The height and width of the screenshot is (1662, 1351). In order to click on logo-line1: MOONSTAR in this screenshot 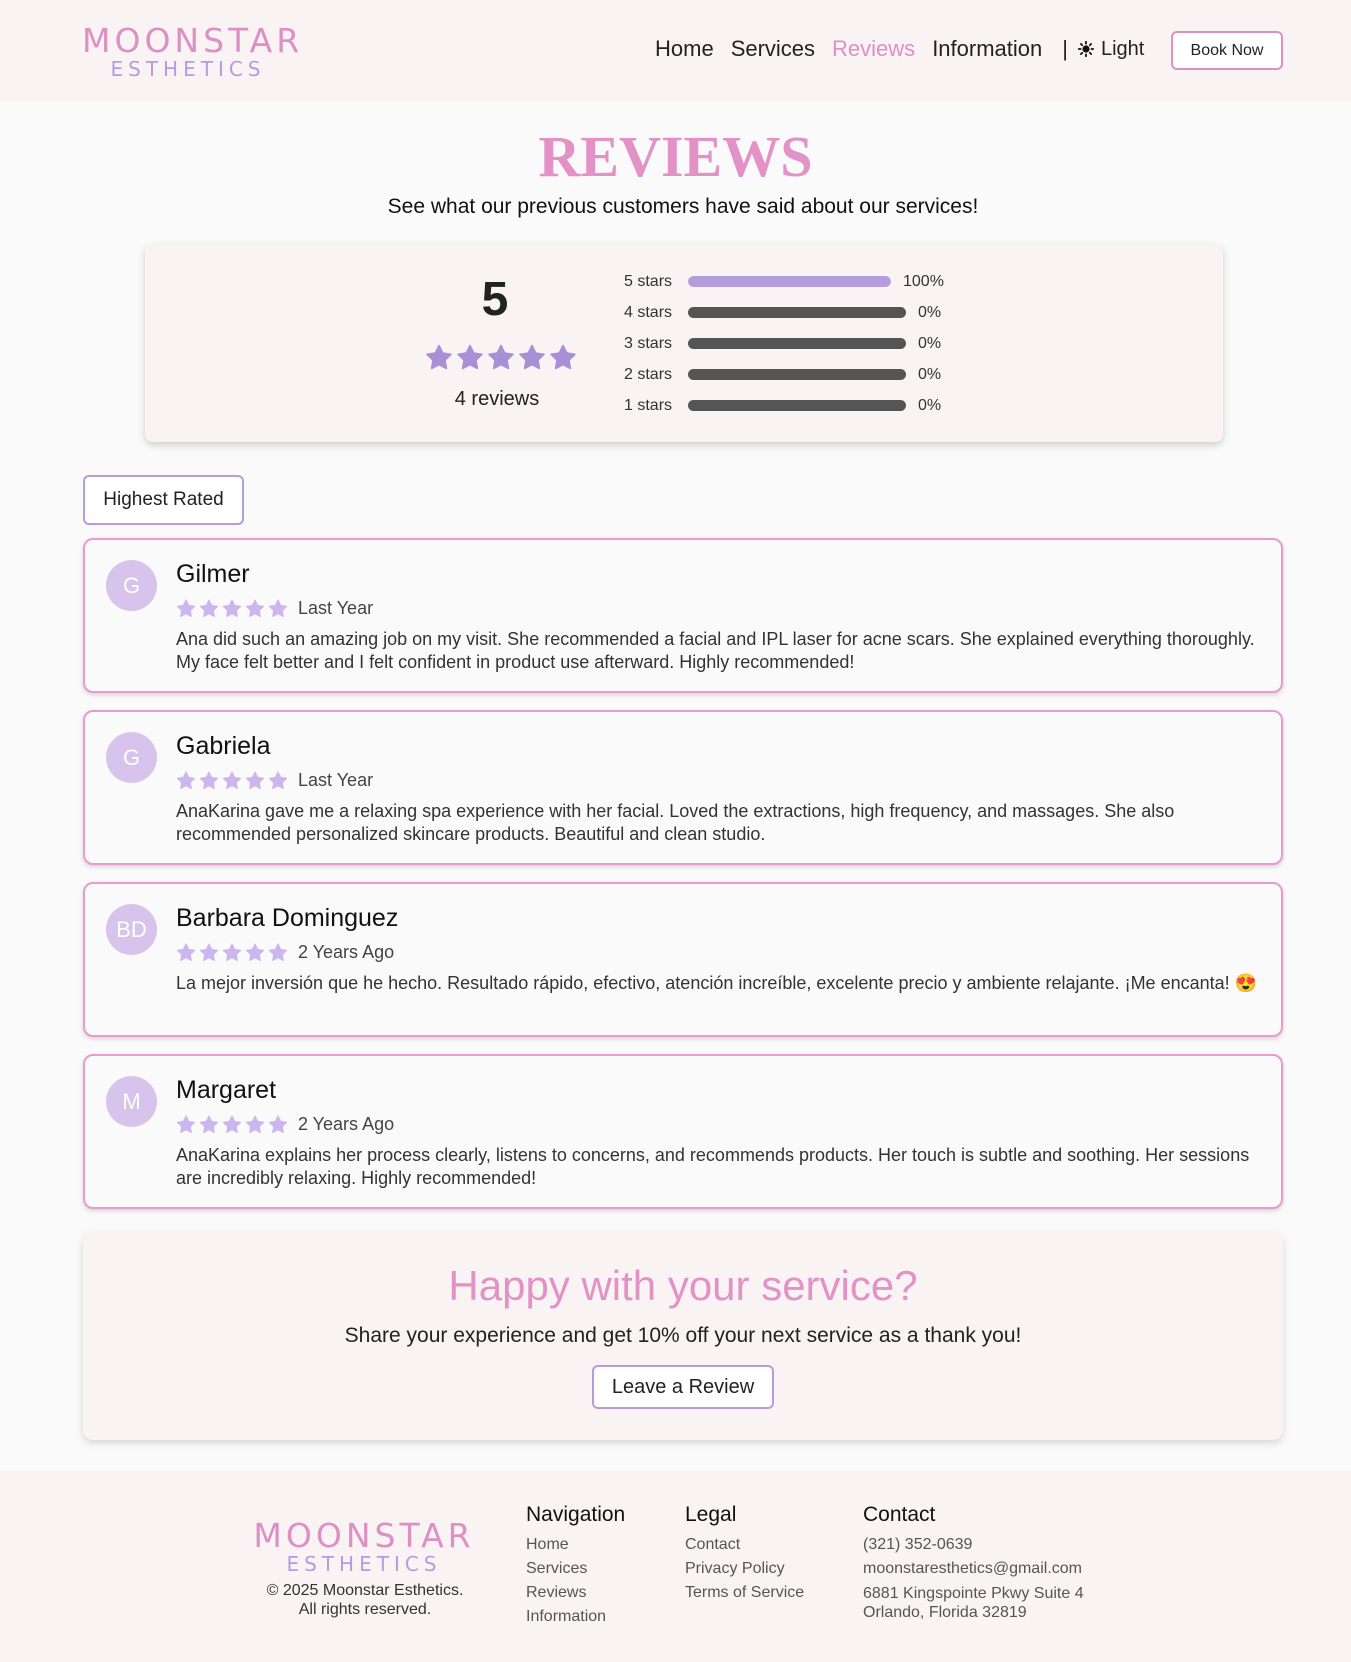, I will do `click(193, 40)`.